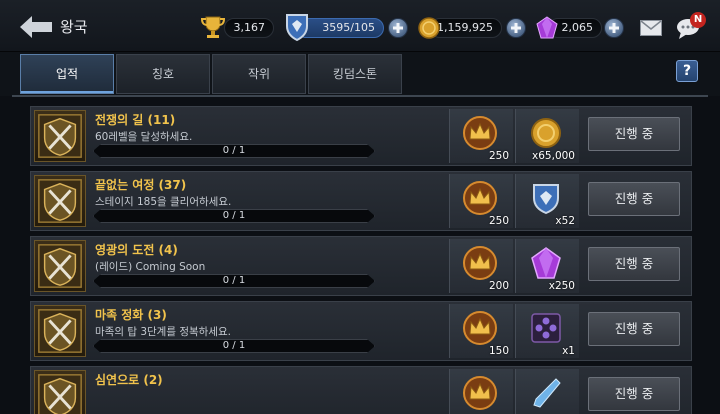 The width and height of the screenshot is (720, 414). Describe the element at coordinates (131, 315) in the screenshot. I see `achievement-title: 마족 정화 (3)` at that location.